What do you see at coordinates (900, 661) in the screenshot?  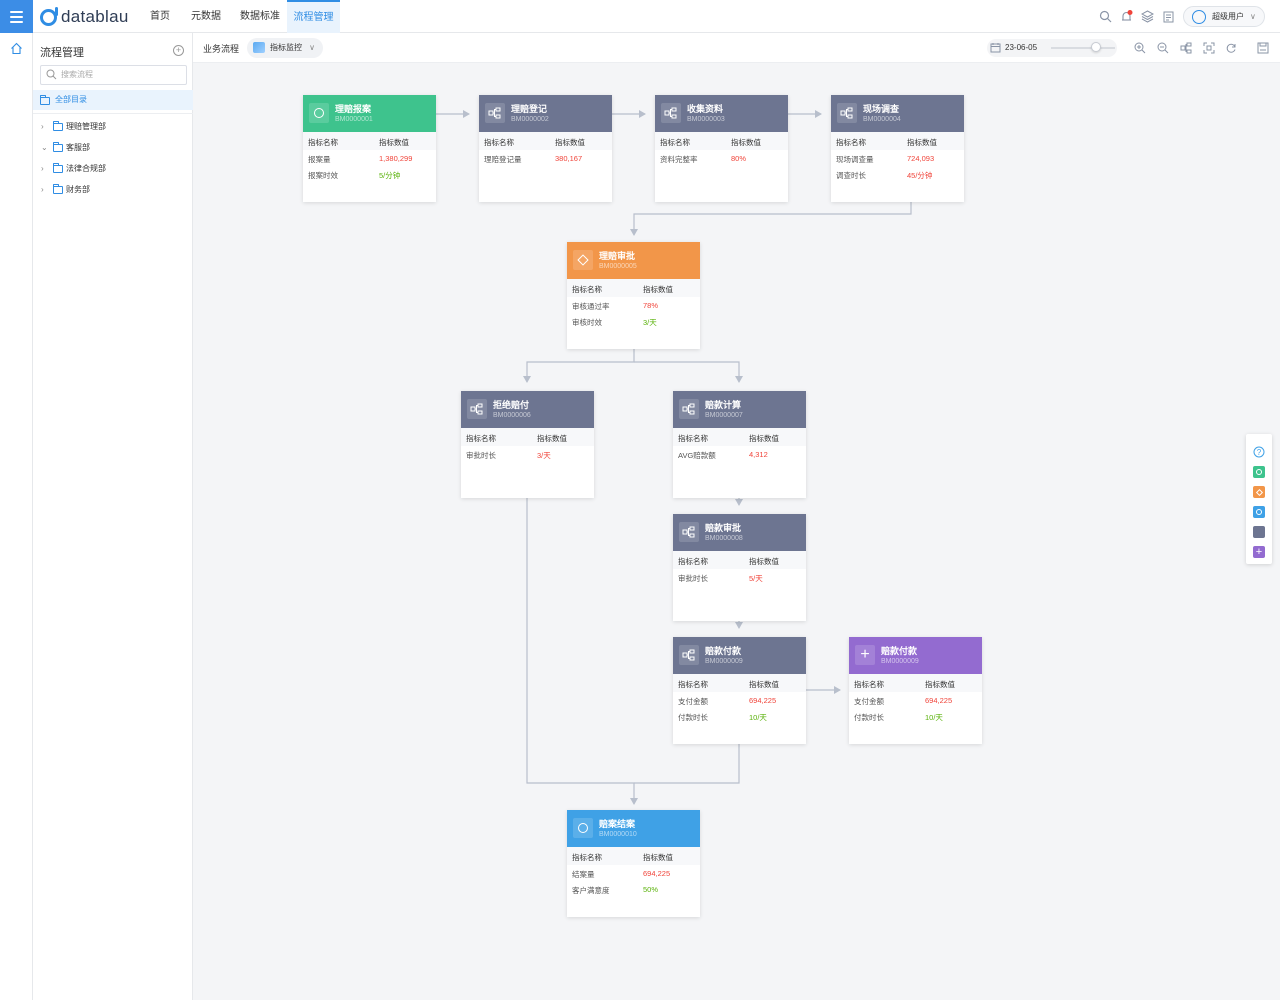 I see `node-code: BM0000009` at bounding box center [900, 661].